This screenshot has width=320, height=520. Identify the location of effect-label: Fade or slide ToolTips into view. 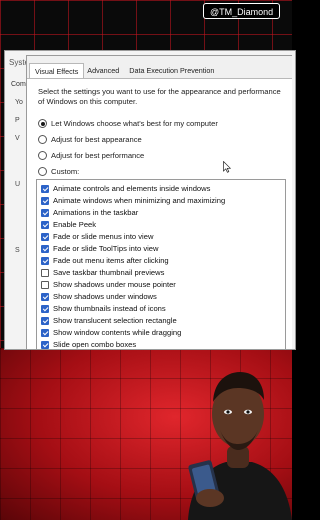
(106, 248).